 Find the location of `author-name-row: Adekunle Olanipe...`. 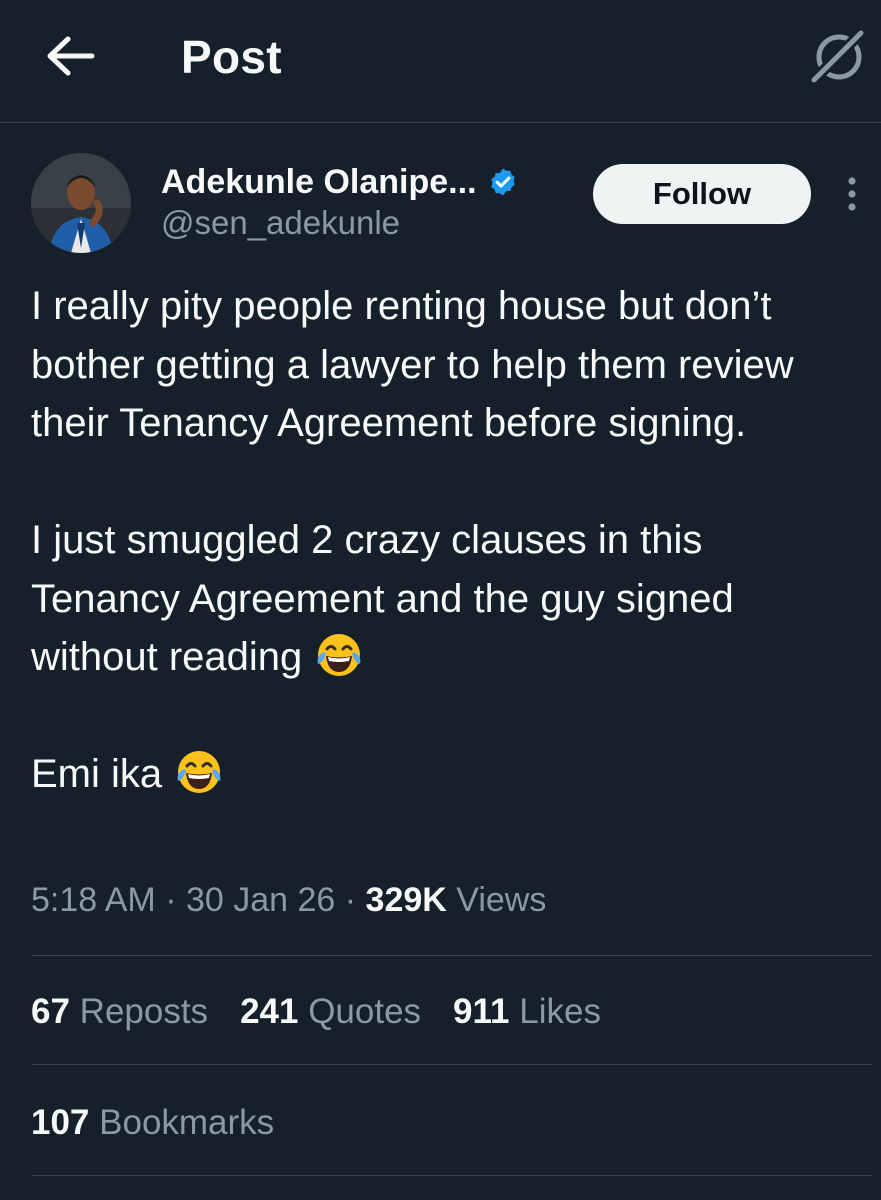

author-name-row: Adekunle Olanipe... is located at coordinates (339, 182).